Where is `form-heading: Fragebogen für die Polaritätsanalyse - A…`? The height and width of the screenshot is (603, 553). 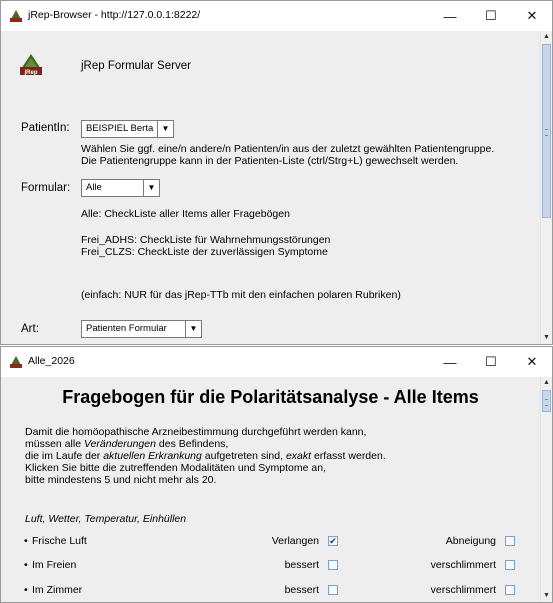 form-heading: Fragebogen für die Polaritätsanalyse - A… is located at coordinates (270, 397).